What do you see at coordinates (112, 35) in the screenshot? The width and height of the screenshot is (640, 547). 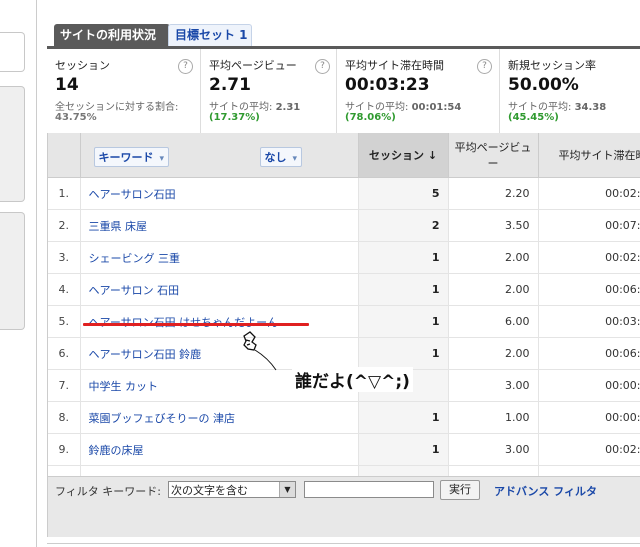 I see `tab-site-usage: サイトの利用状況` at bounding box center [112, 35].